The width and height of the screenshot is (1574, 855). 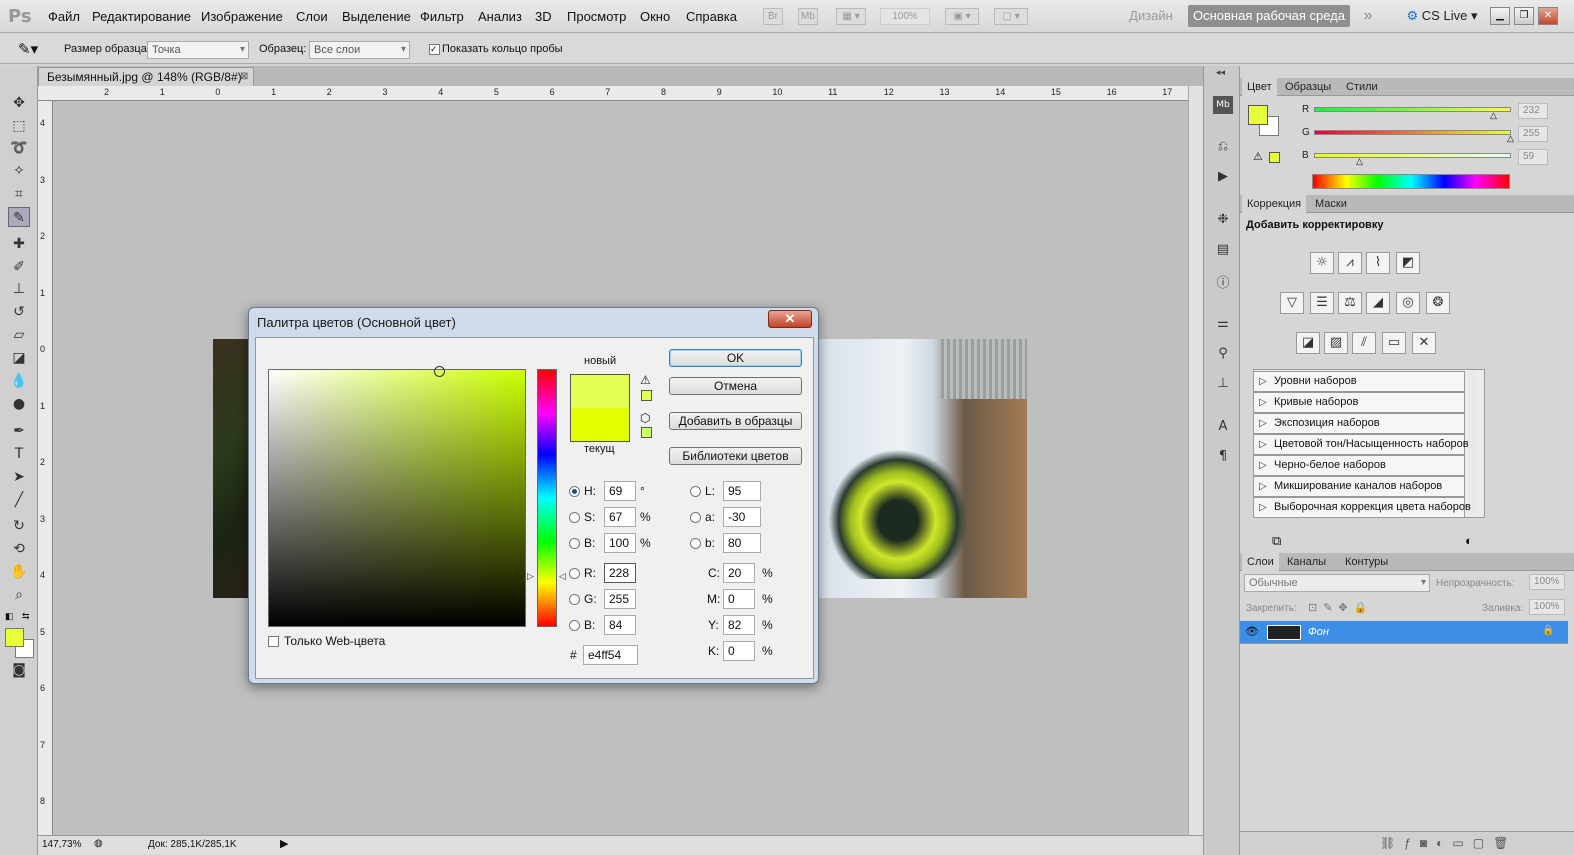 What do you see at coordinates (19, 477) in the screenshot?
I see `path-selection-tool-icon: ➤` at bounding box center [19, 477].